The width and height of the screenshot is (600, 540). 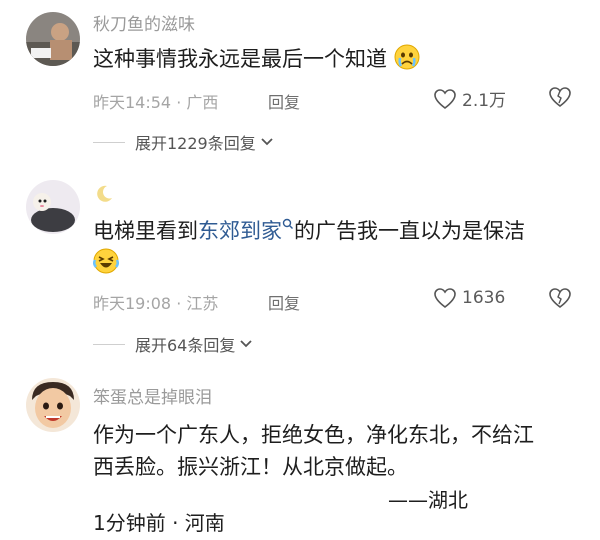 I want to click on comment-meta: 昨天14:54 · 广西 回复 2.1万, so click(x=336, y=99).